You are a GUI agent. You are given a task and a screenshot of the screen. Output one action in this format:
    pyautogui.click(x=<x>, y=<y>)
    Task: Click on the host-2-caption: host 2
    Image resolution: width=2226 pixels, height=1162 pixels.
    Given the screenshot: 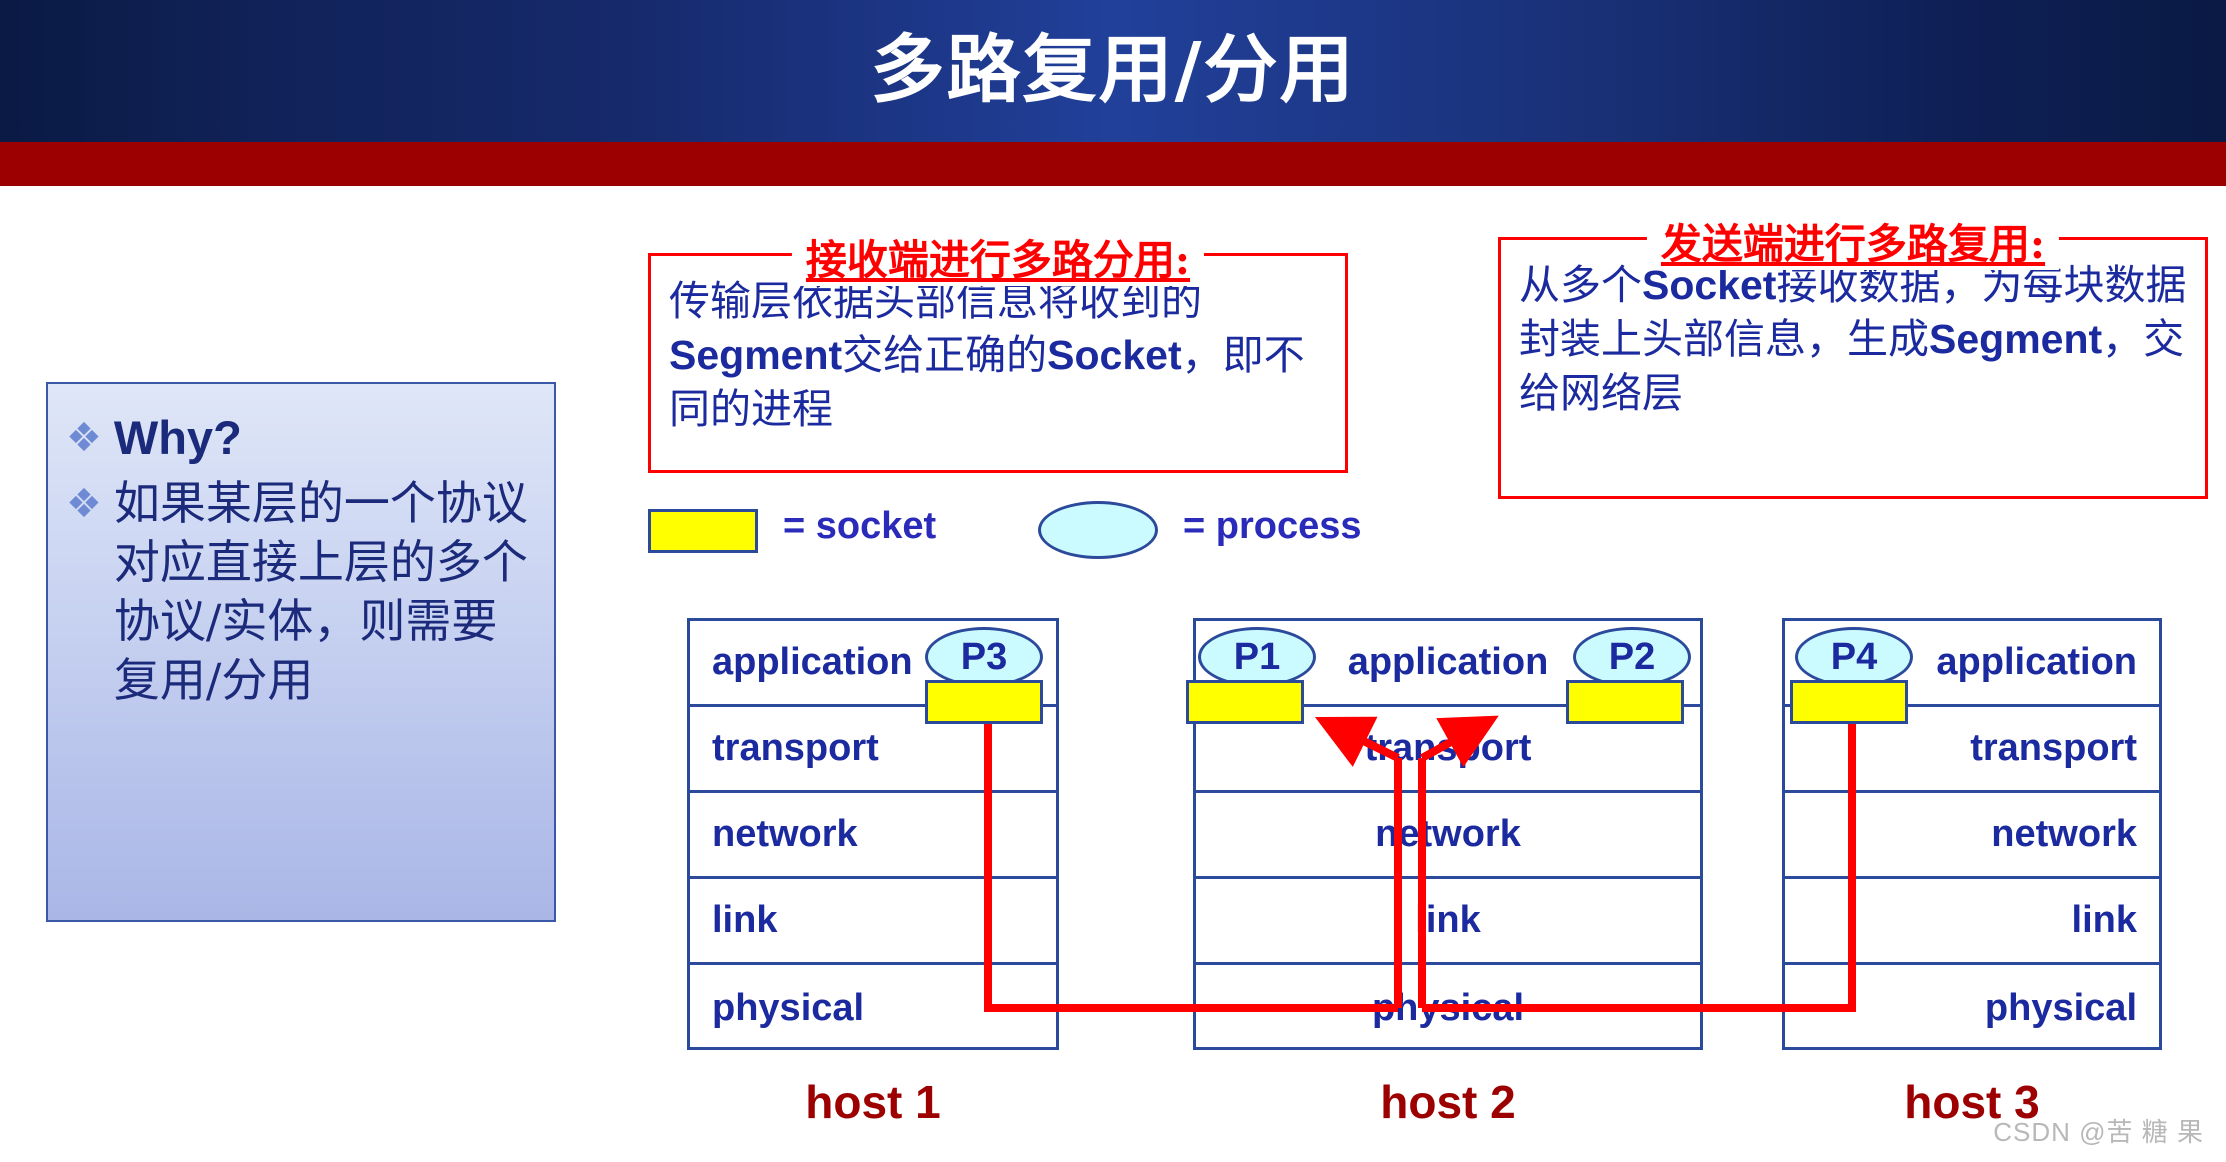 What is the action you would take?
    pyautogui.click(x=1448, y=1102)
    